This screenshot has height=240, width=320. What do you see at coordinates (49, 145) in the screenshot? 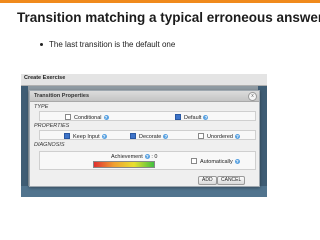
I see `section-label-diagnosis: DIAGNOSIS` at bounding box center [49, 145].